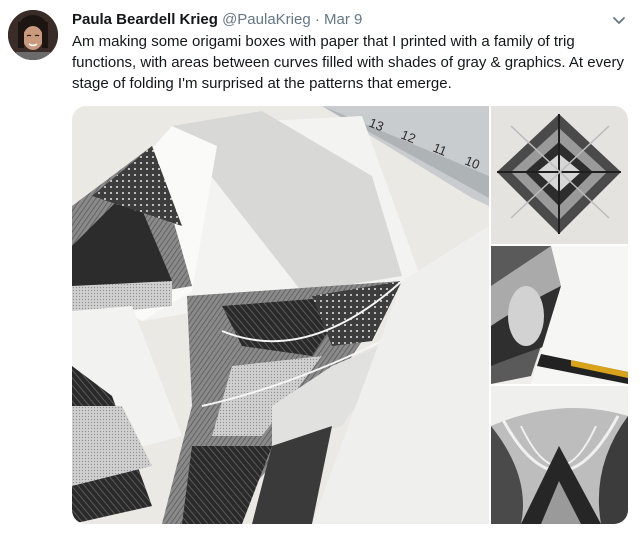  What do you see at coordinates (559, 455) in the screenshot?
I see `photo-bottom-right` at bounding box center [559, 455].